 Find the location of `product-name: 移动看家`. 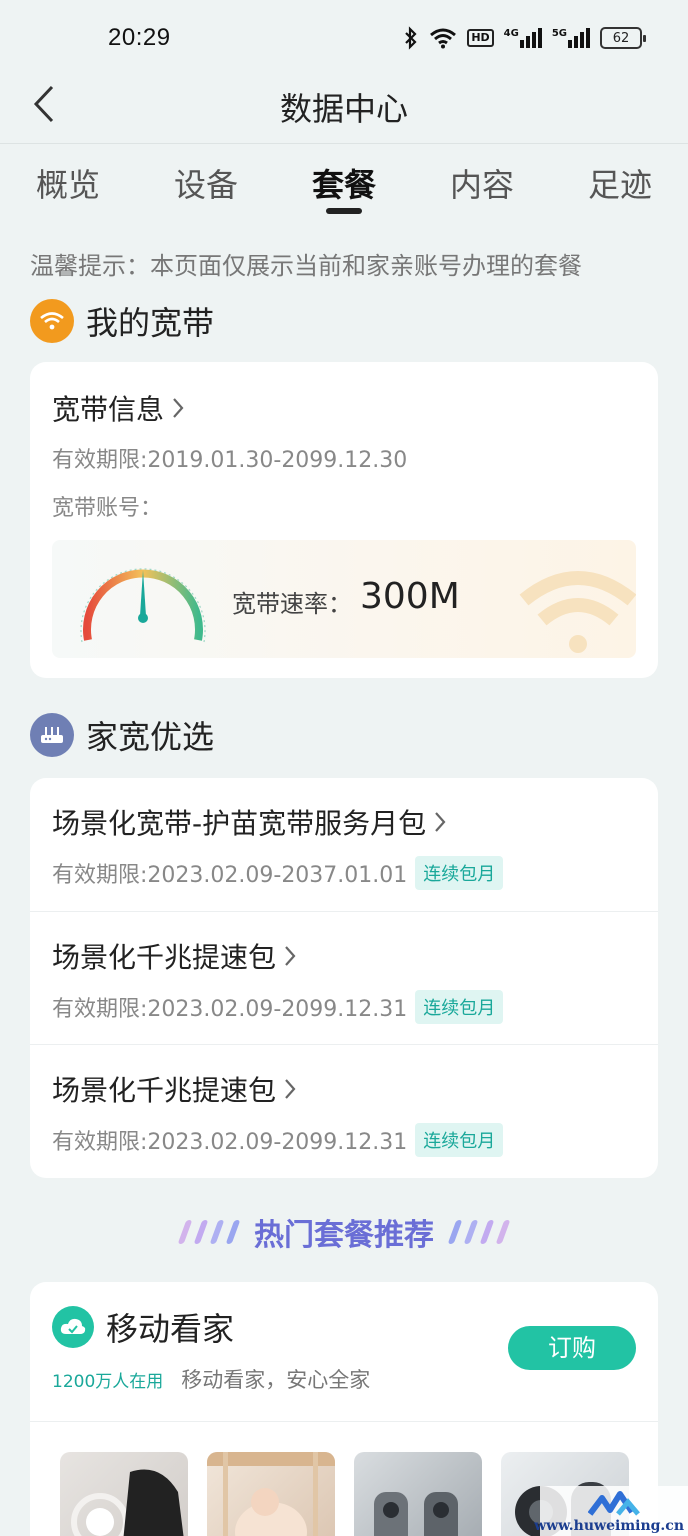

product-name: 移动看家 is located at coordinates (170, 1329).